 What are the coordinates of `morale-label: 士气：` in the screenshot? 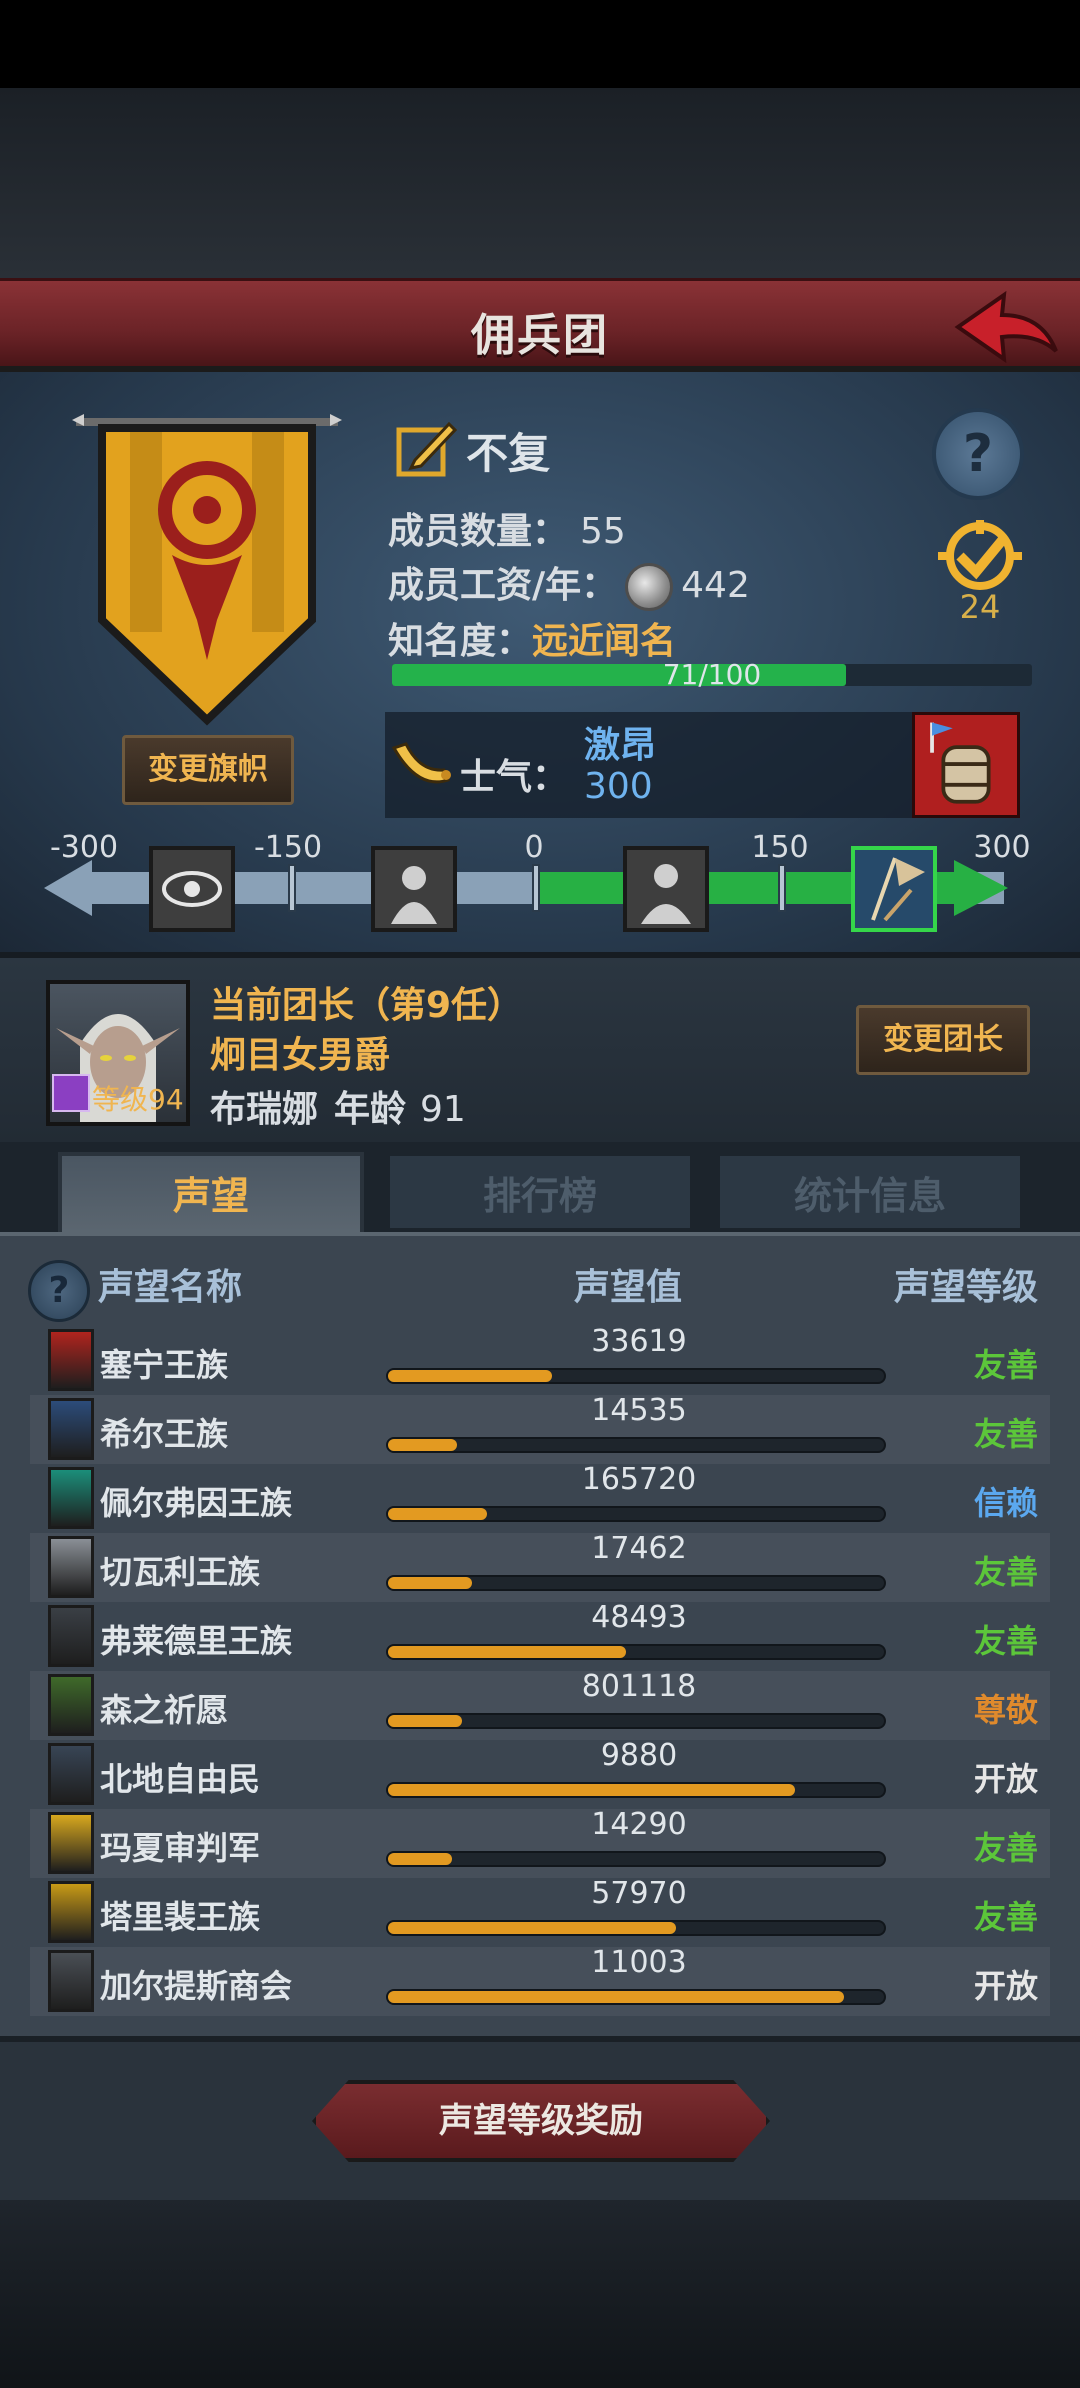 It's located at (514, 777).